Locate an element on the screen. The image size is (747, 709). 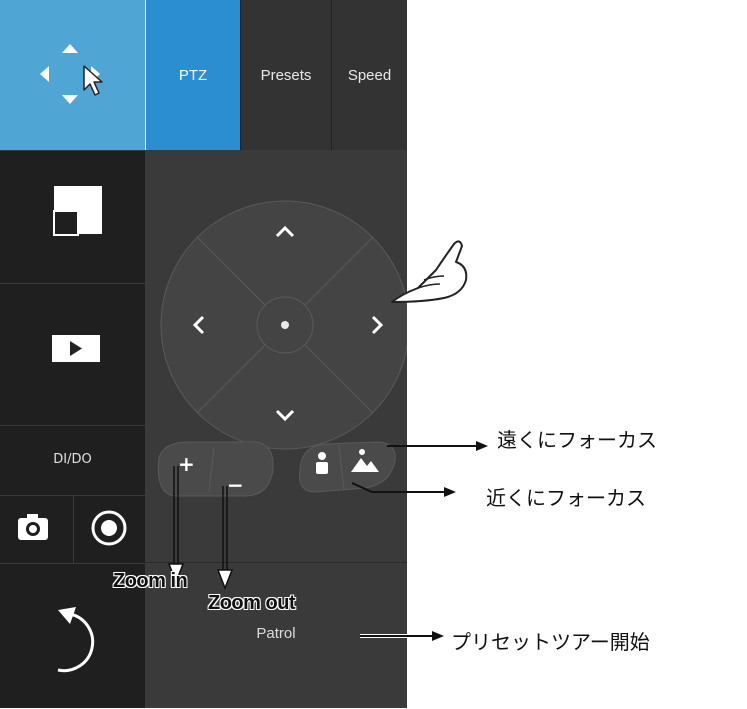
annotation-zoom-in: Zoom in is located at coordinates (150, 581).